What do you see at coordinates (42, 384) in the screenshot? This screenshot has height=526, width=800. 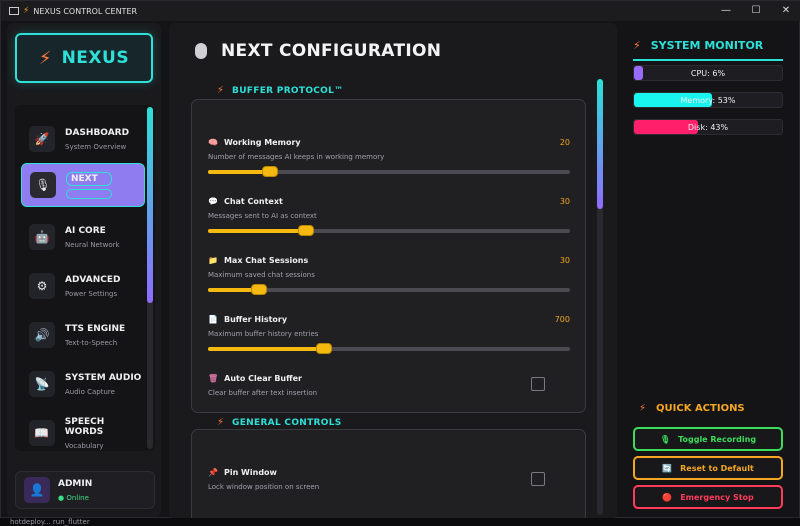 I see `satellite-icon: 📡` at bounding box center [42, 384].